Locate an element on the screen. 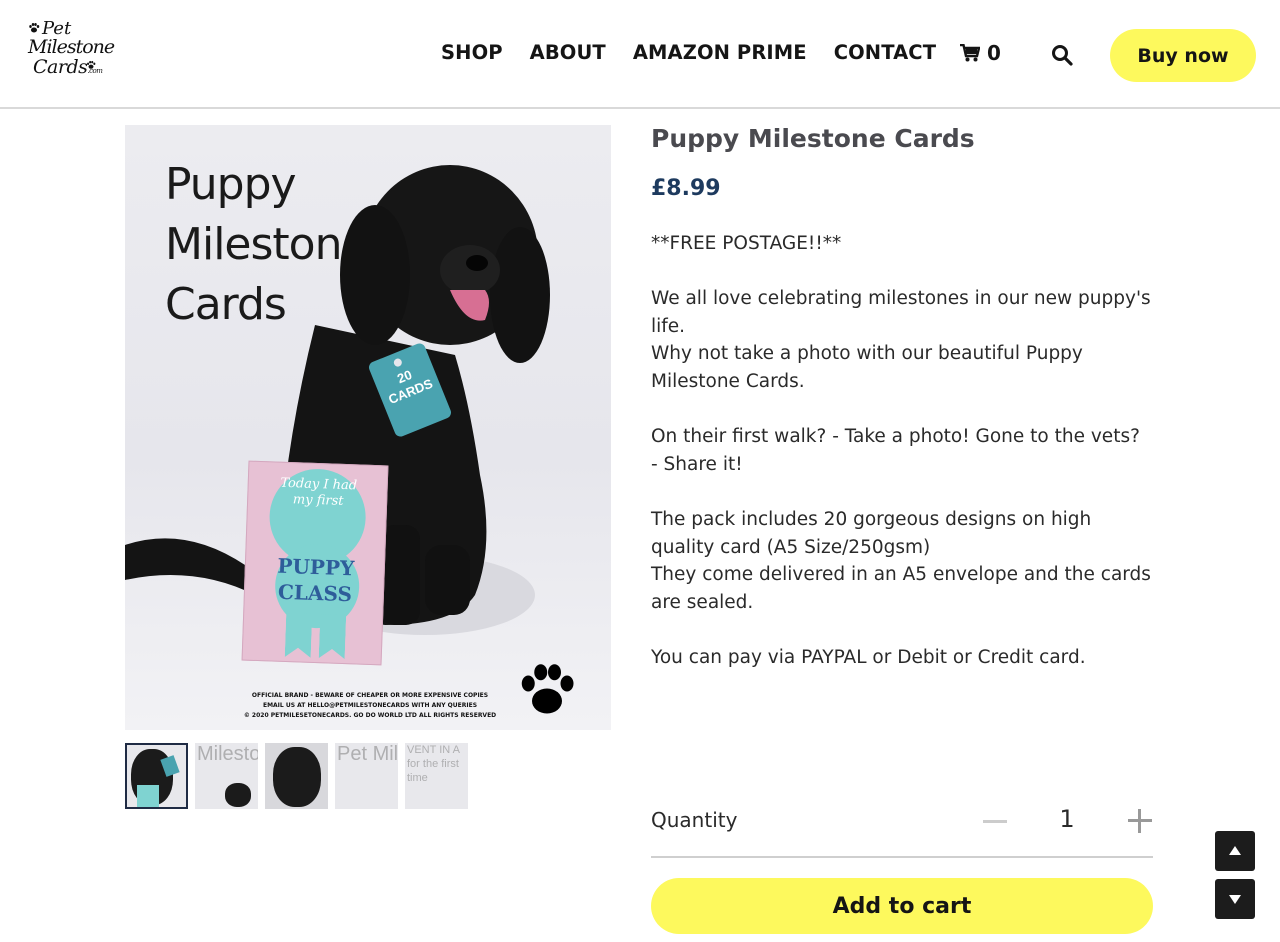  thumbnail-card is located at coordinates (148, 796).